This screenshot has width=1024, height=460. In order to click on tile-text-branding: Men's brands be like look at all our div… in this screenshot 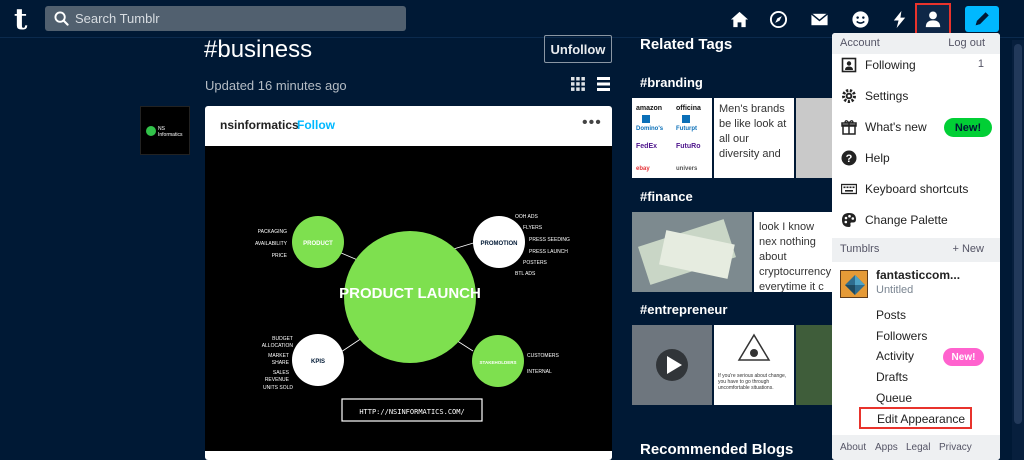, I will do `click(754, 138)`.